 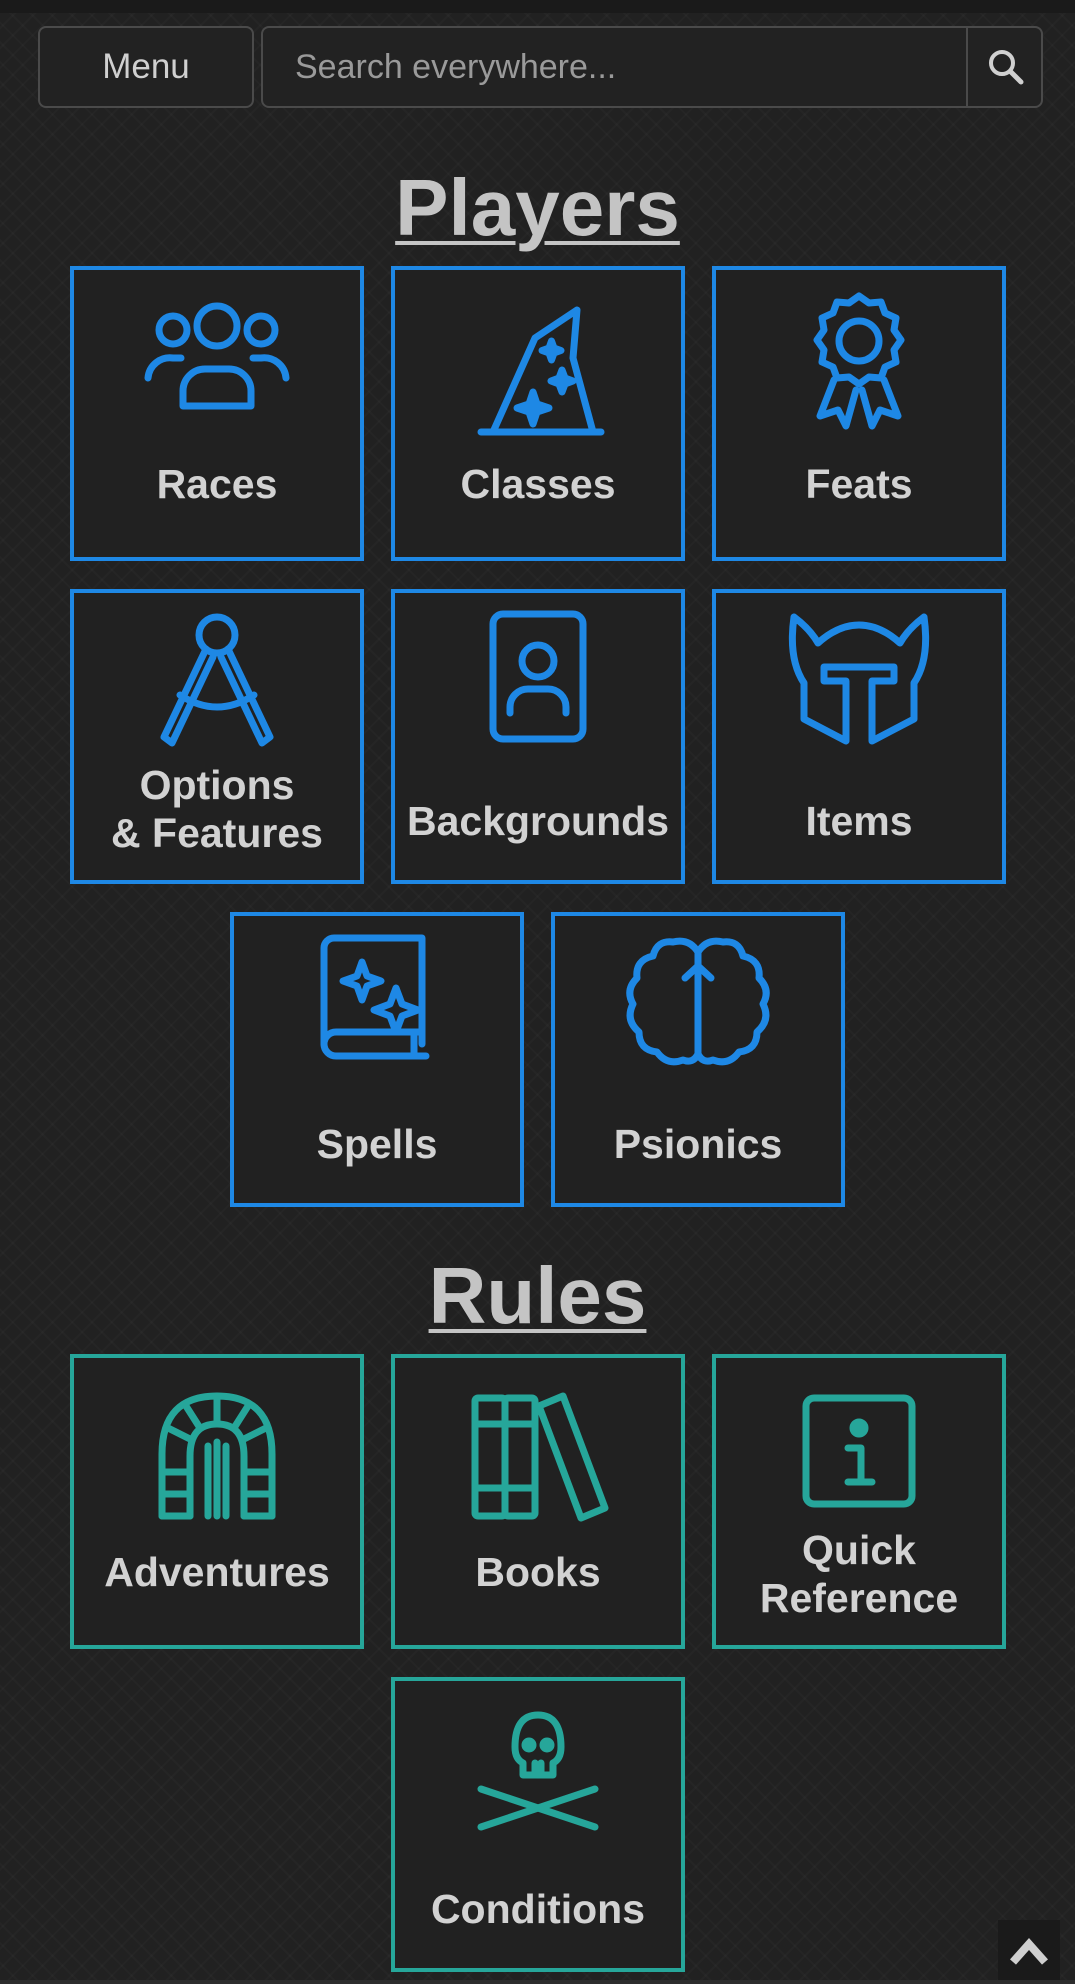 What do you see at coordinates (698, 1144) in the screenshot?
I see `tile-label: Psionics` at bounding box center [698, 1144].